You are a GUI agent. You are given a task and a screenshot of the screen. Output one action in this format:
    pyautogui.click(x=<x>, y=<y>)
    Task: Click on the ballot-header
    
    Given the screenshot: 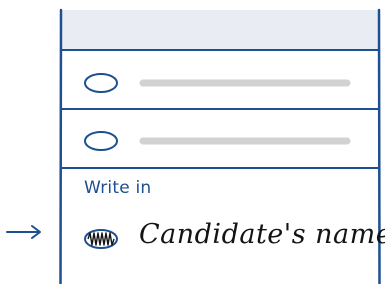 What is the action you would take?
    pyautogui.click(x=220, y=30)
    